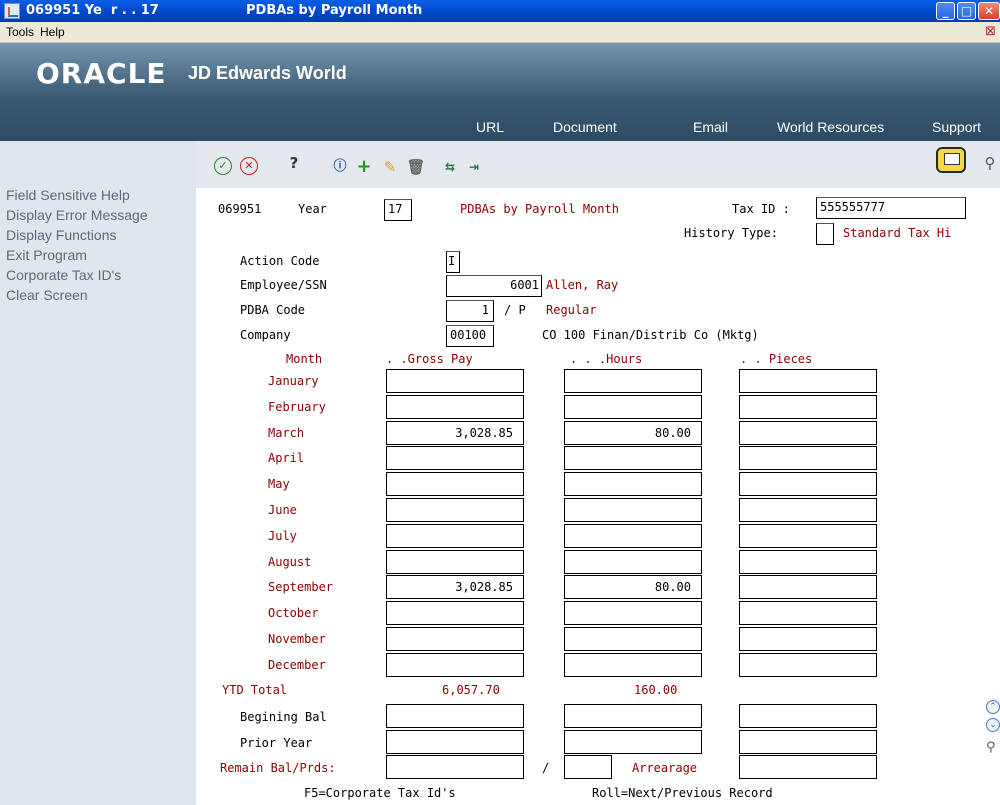 The width and height of the screenshot is (1000, 805). What do you see at coordinates (312, 209) in the screenshot?
I see `year-label: Year` at bounding box center [312, 209].